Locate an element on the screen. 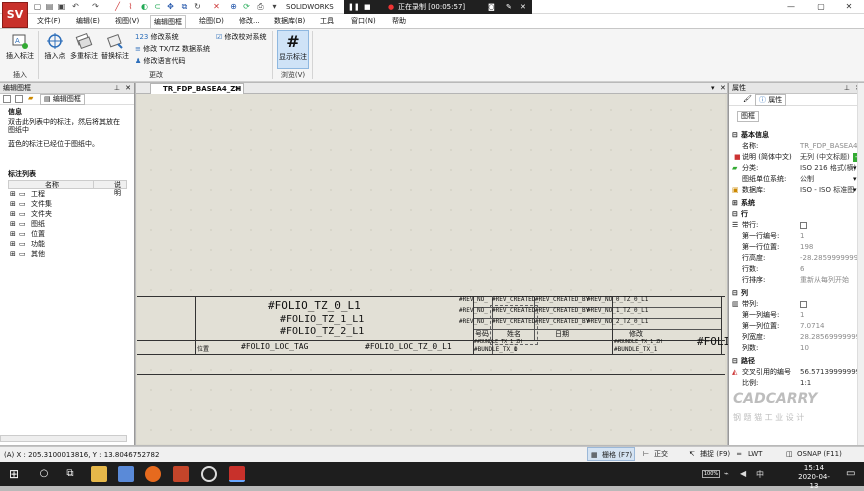 Image resolution: width=864 pixels, height=491 pixels. tab-list-icon: ▾ is located at coordinates (713, 88).